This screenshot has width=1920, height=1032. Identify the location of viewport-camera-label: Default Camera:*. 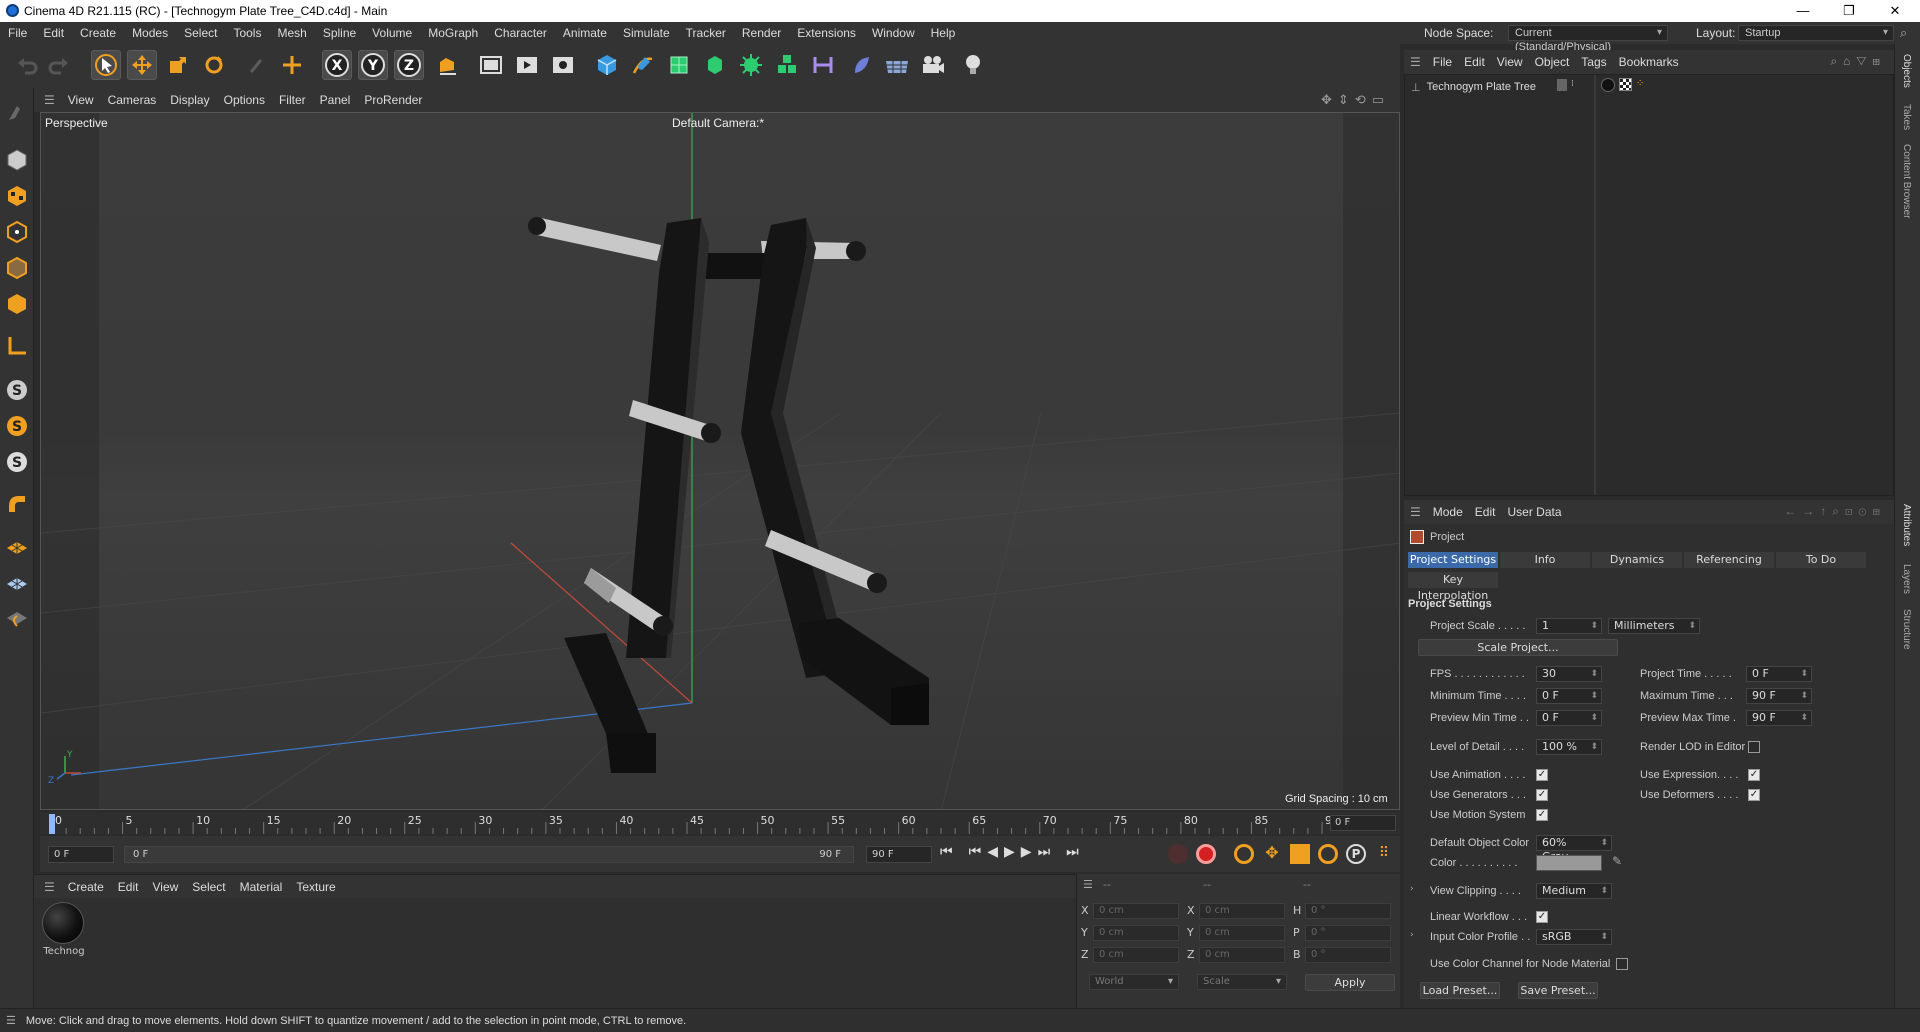
(718, 123).